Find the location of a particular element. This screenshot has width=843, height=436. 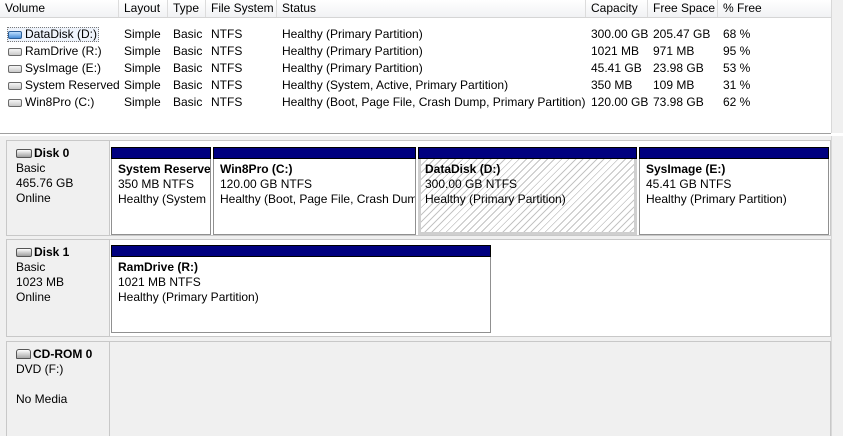

volume-capacity: 300.00 GB is located at coordinates (619, 34).